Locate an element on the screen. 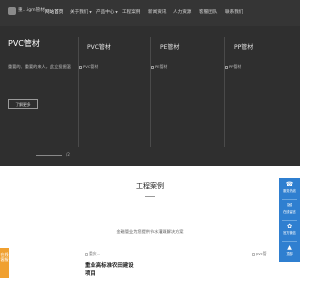 Image resolution: width=320 pixels, height=300 pixels. float-hotline-button: ☎ 服务热线 is located at coordinates (289, 188).